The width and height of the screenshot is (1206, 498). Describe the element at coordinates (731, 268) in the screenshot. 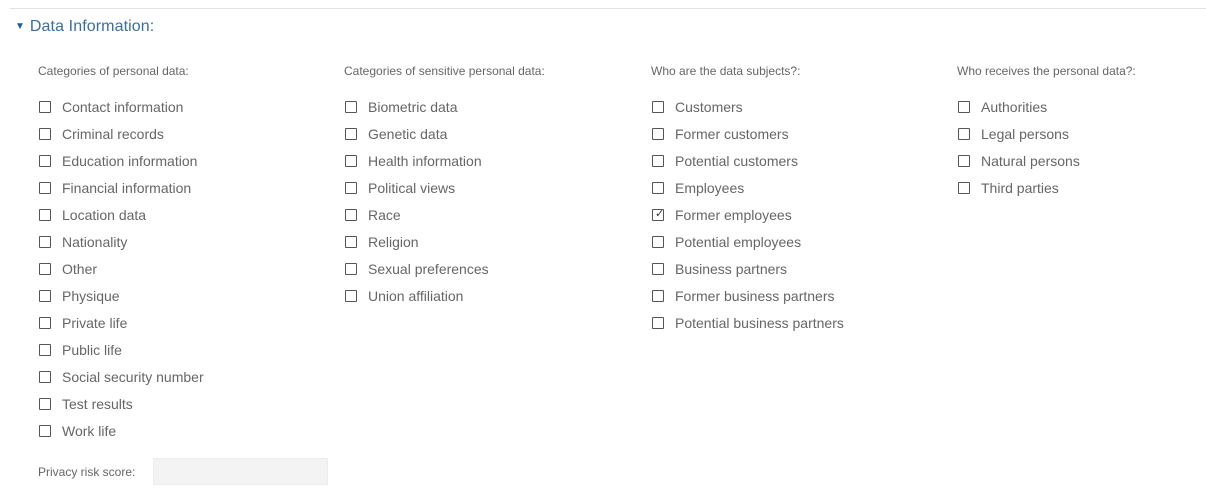

I see `checkbox-label: Business partners` at that location.